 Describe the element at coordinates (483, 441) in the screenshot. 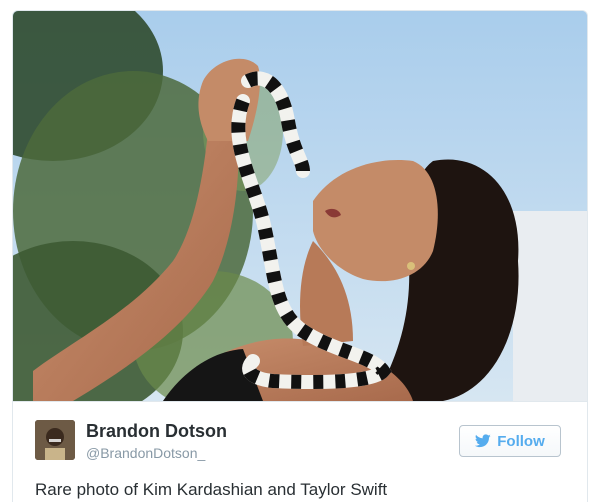

I see `twitter-bird-icon` at that location.